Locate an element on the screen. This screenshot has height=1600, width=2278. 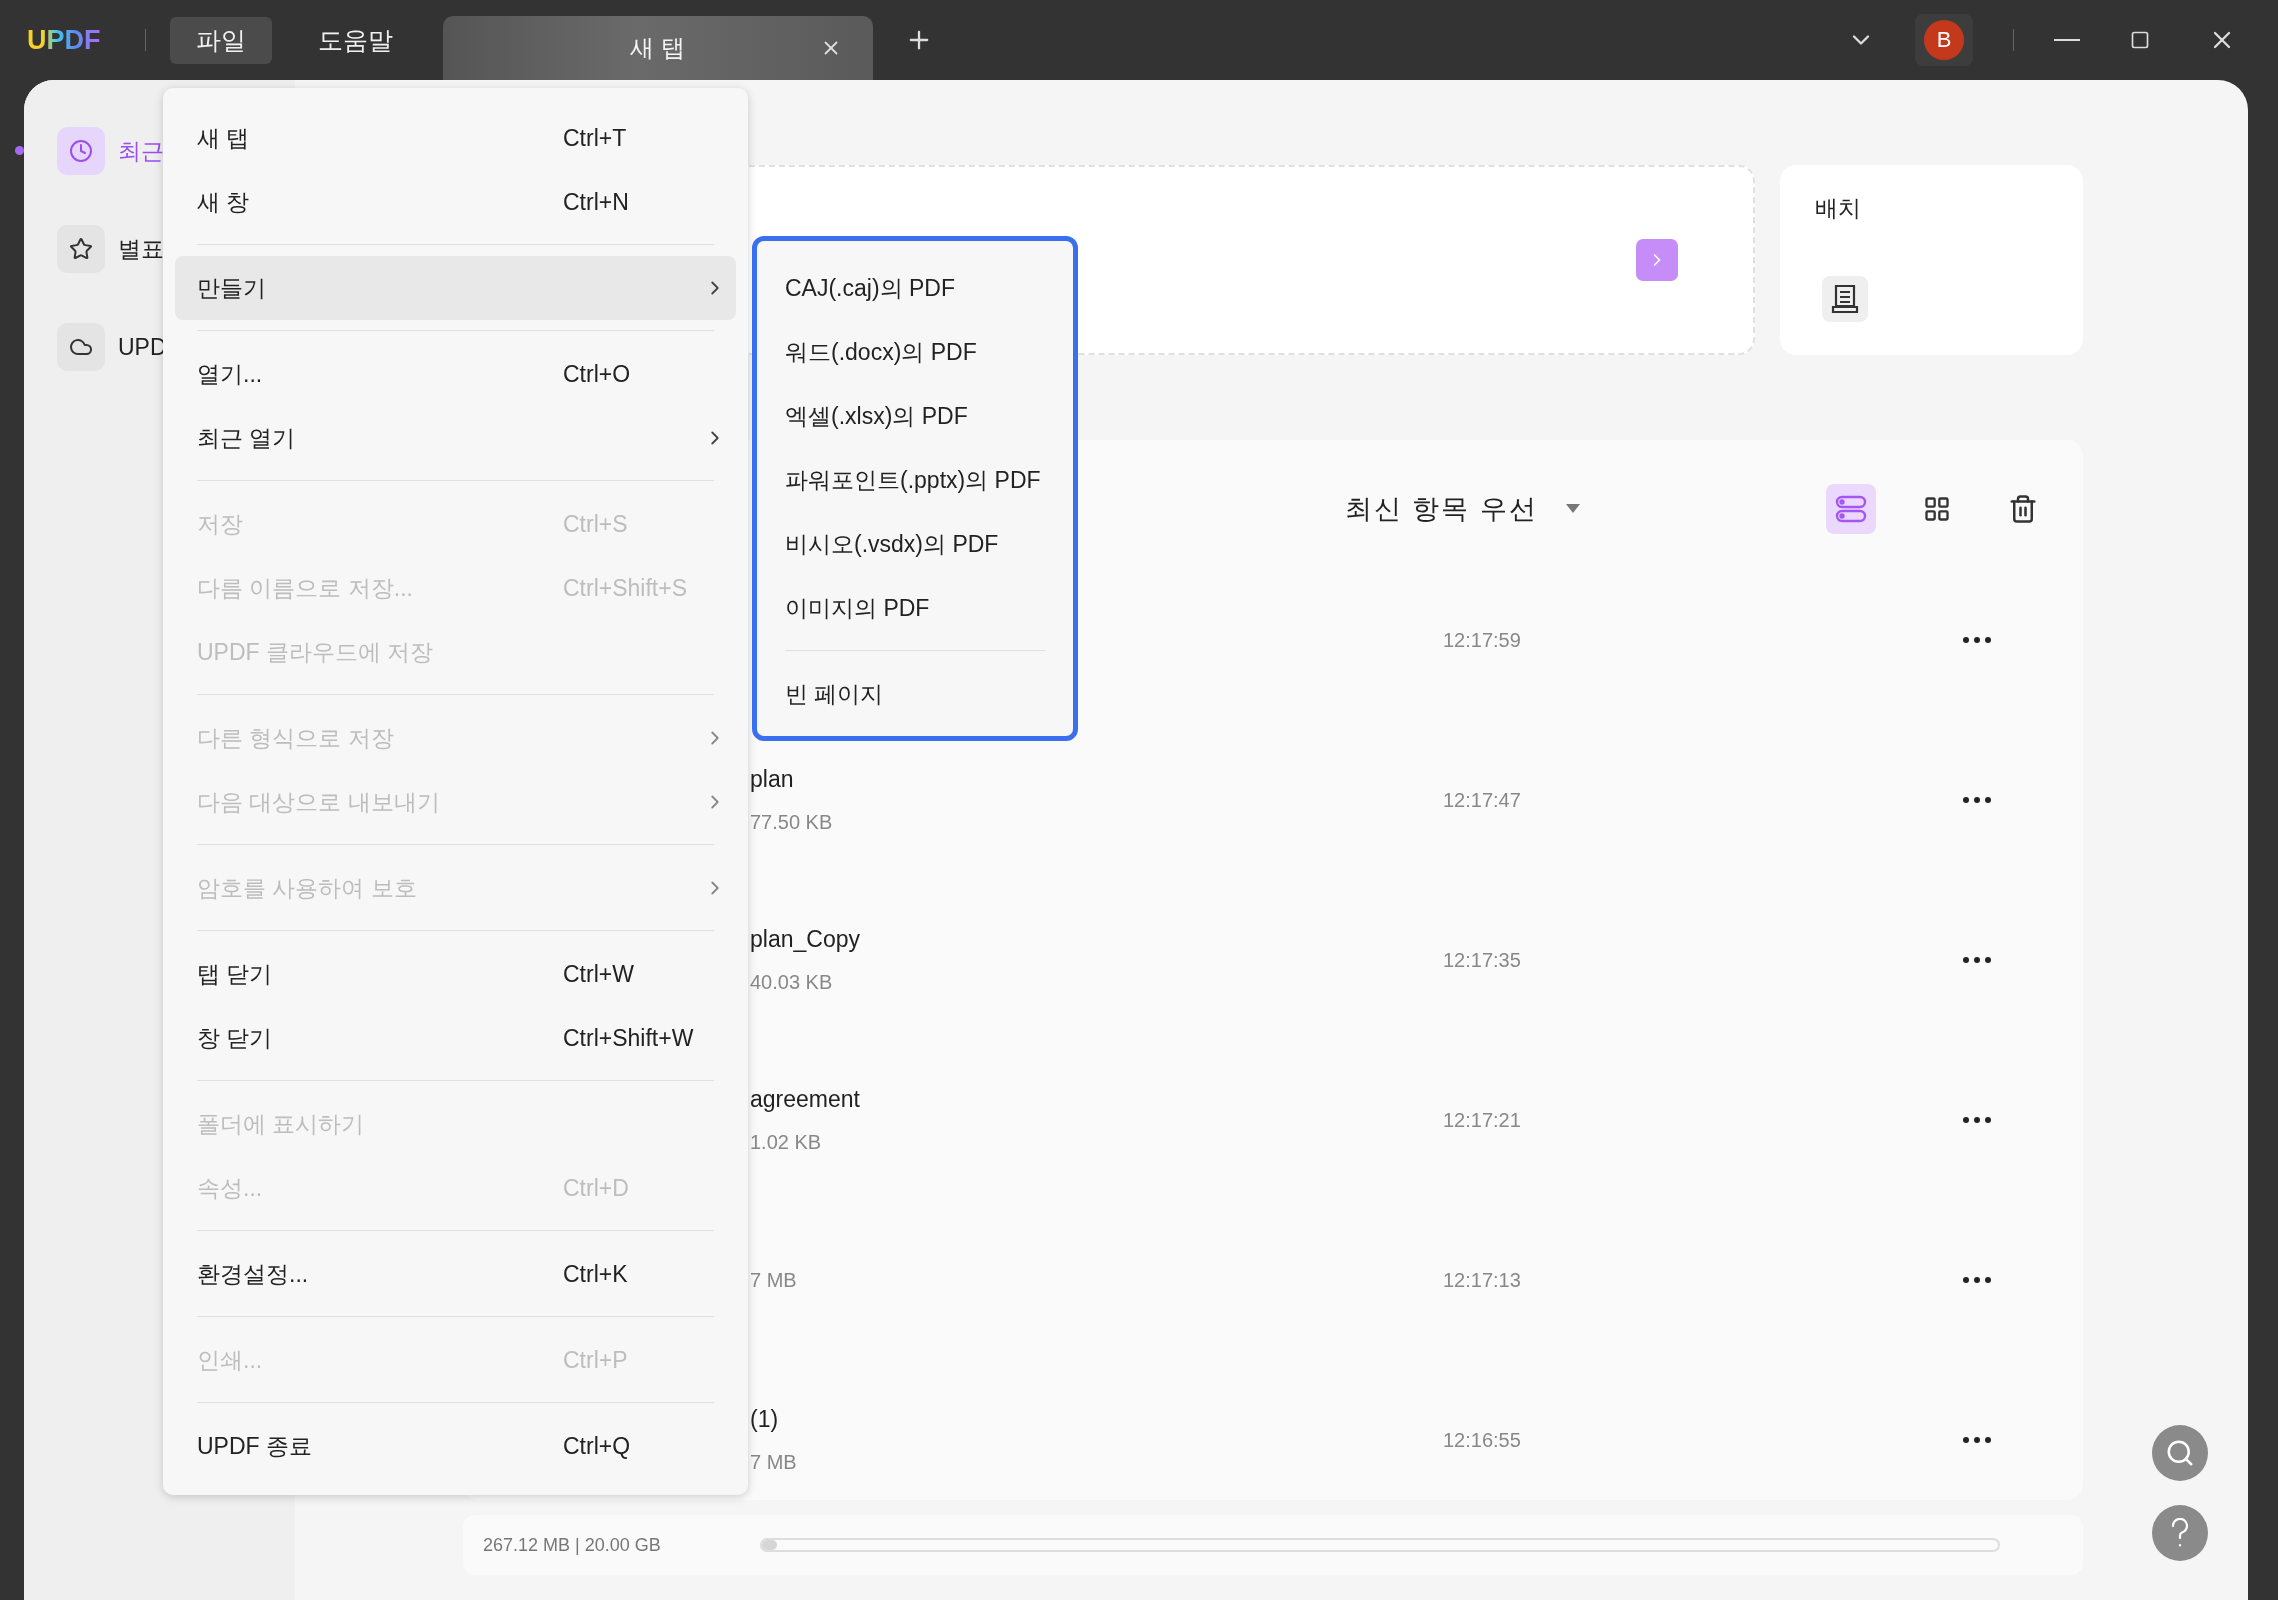
menu-item: 환경설정... Ctrl+K is located at coordinates (455, 1274).